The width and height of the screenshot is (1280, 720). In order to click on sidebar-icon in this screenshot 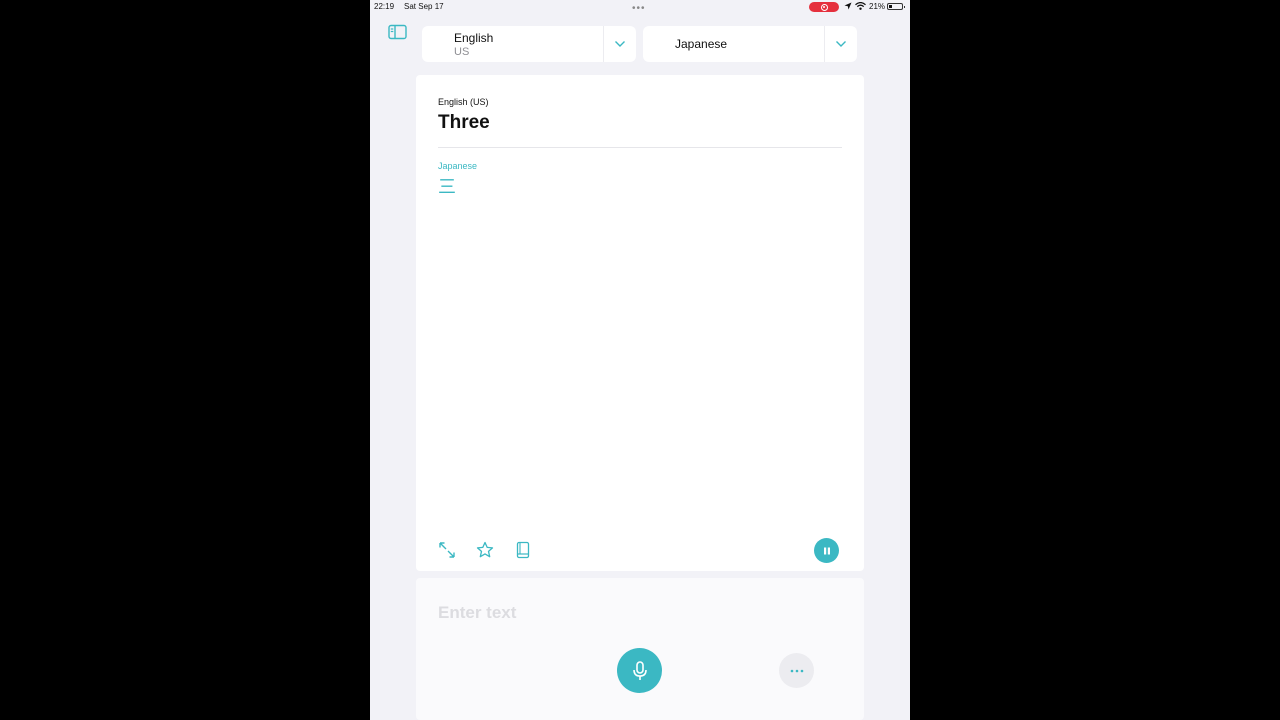, I will do `click(398, 32)`.